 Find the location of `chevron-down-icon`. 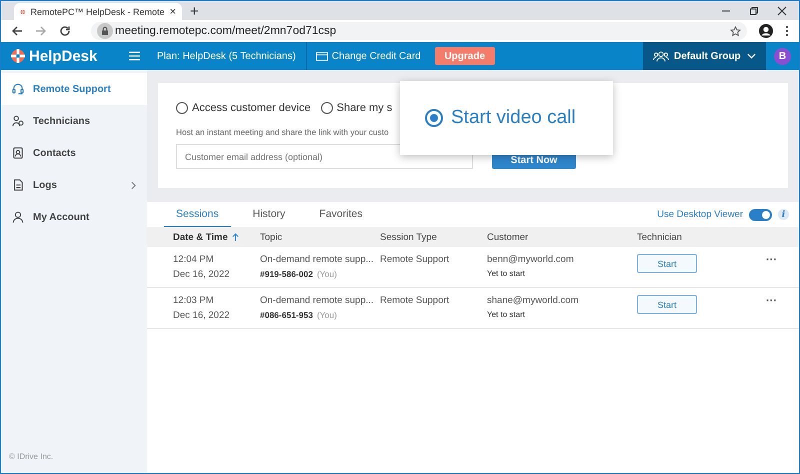

chevron-down-icon is located at coordinates (751, 56).